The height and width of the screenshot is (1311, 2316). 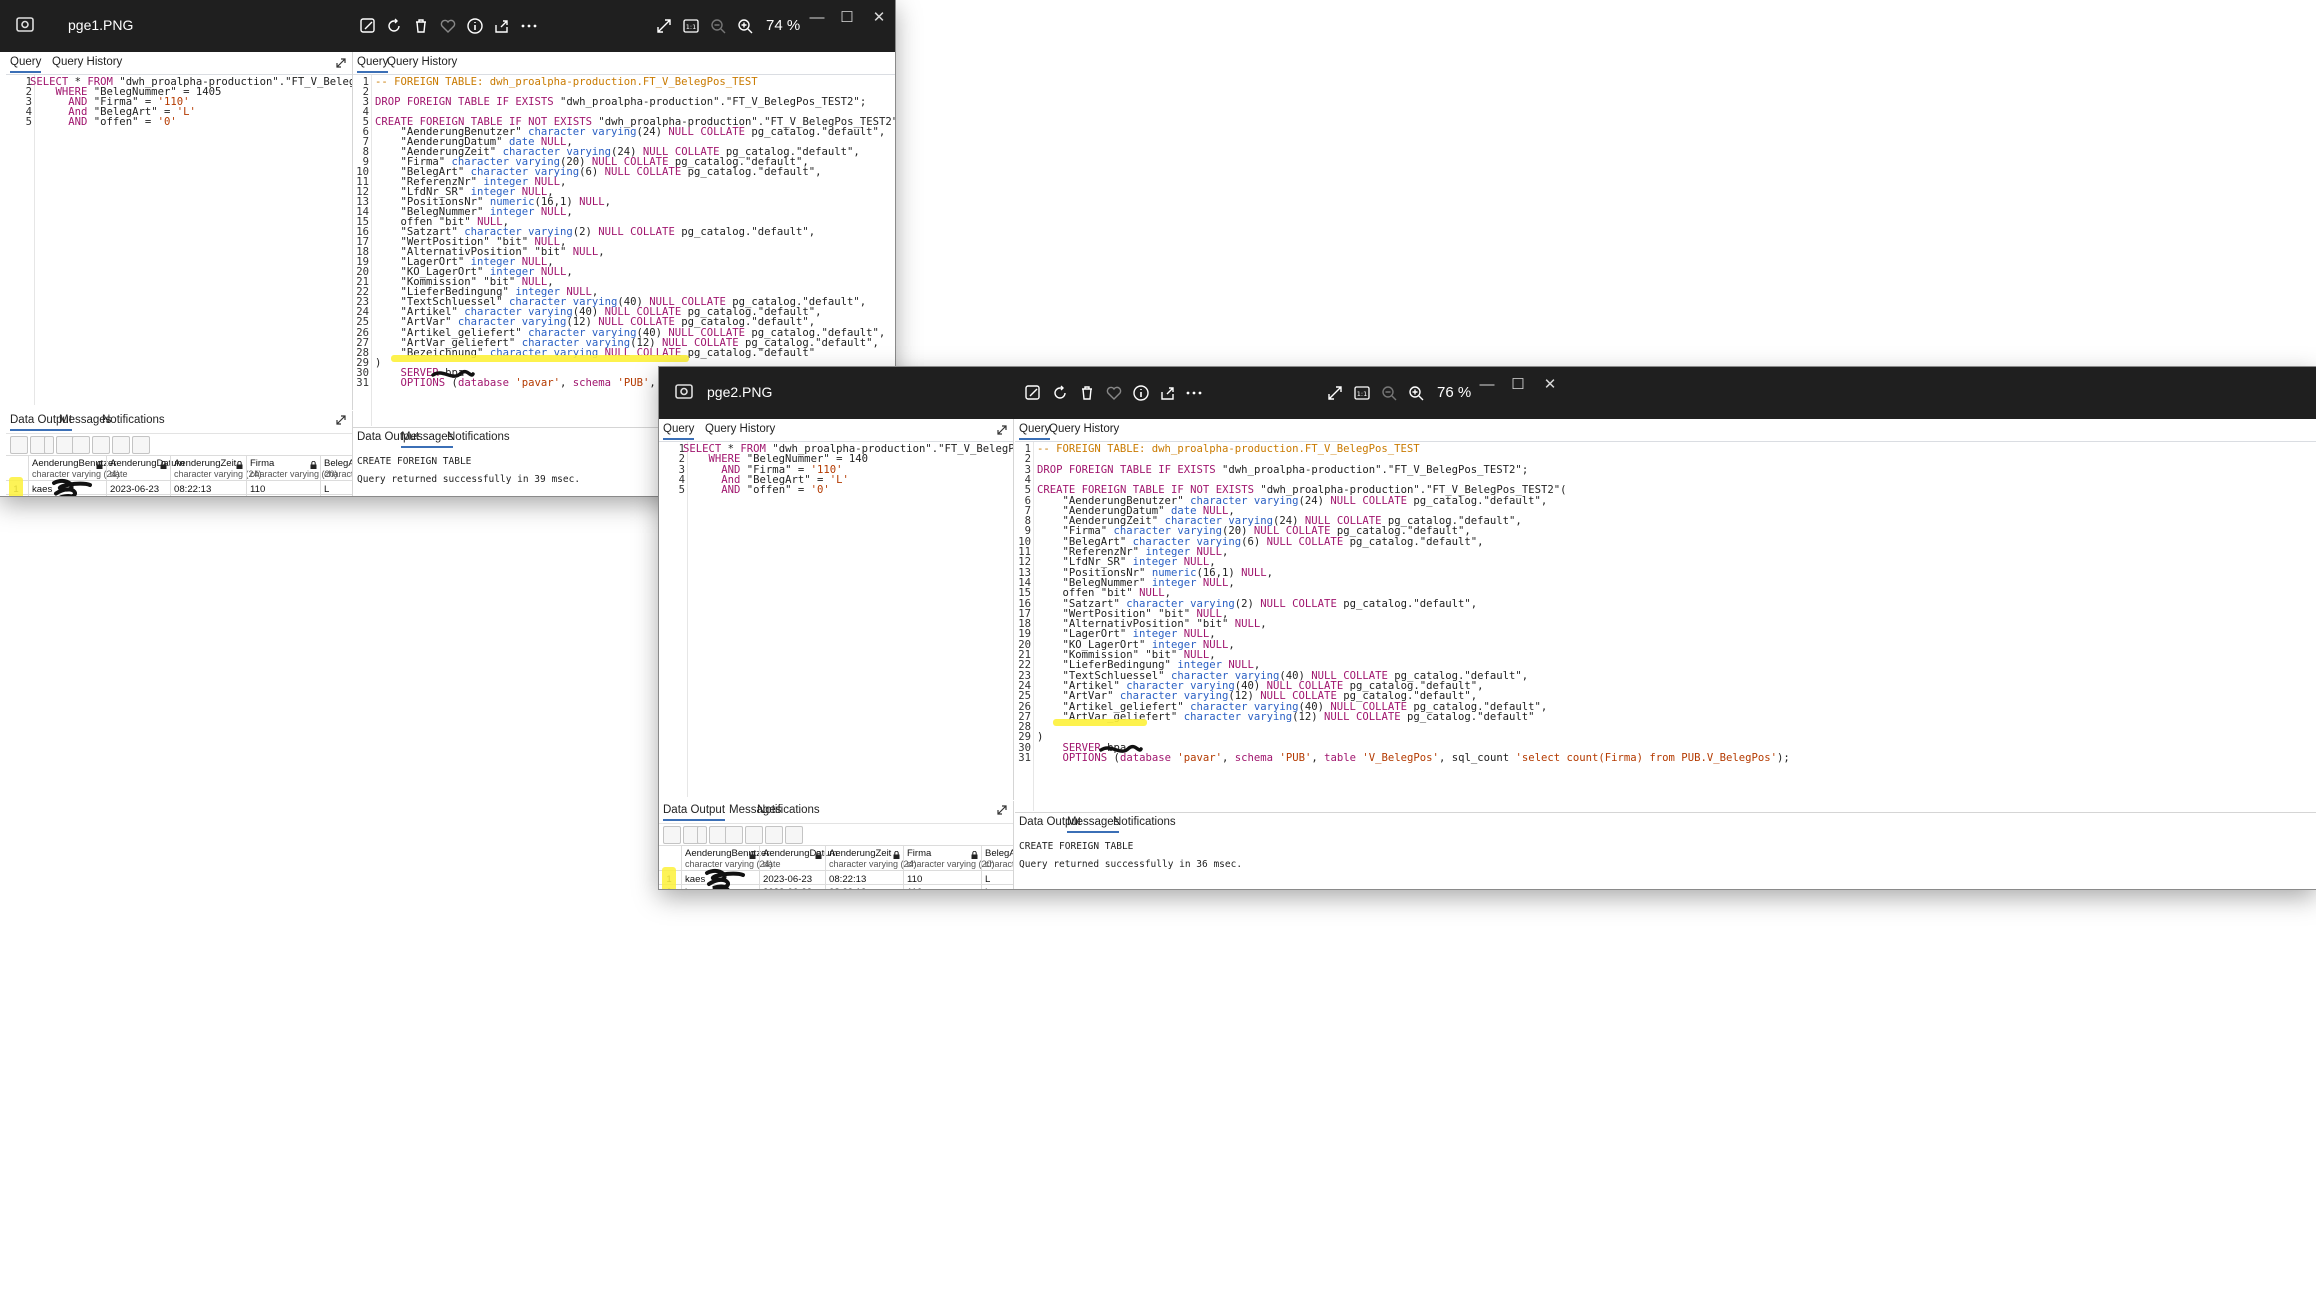 What do you see at coordinates (772, 864) in the screenshot?
I see `column-type: date` at bounding box center [772, 864].